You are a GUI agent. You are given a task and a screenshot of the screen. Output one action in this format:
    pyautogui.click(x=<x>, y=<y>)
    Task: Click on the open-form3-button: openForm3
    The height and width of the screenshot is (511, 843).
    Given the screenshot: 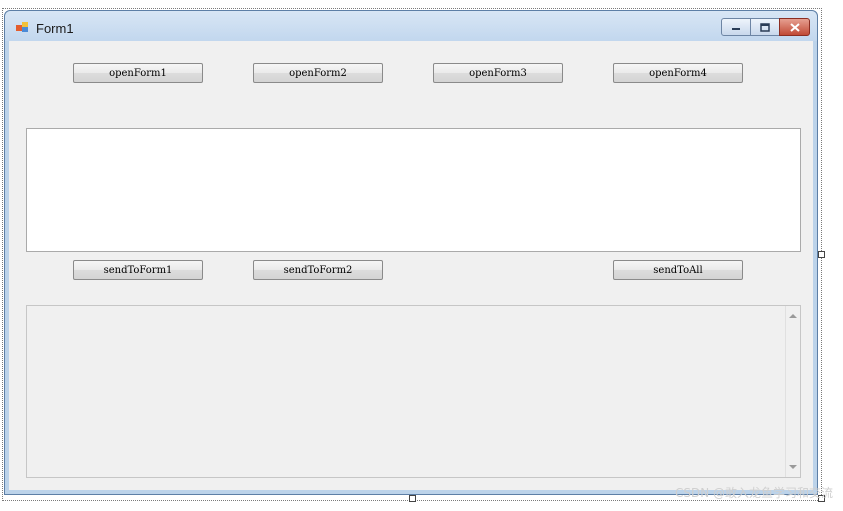 What is the action you would take?
    pyautogui.click(x=498, y=73)
    